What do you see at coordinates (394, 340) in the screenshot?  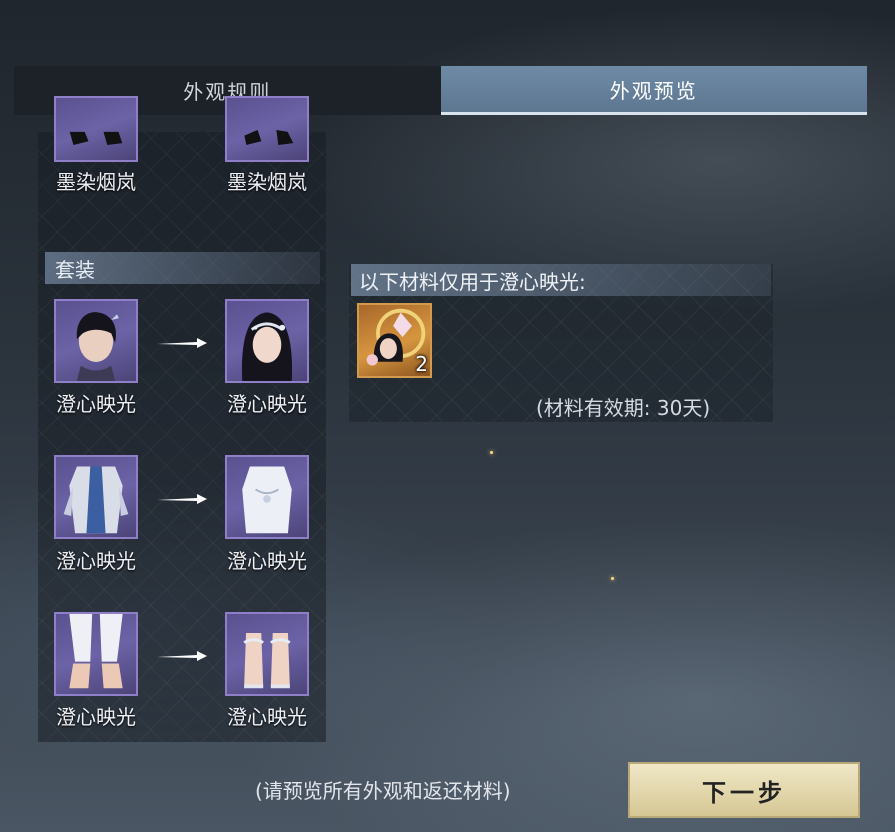 I see `material-item-icon: 2` at bounding box center [394, 340].